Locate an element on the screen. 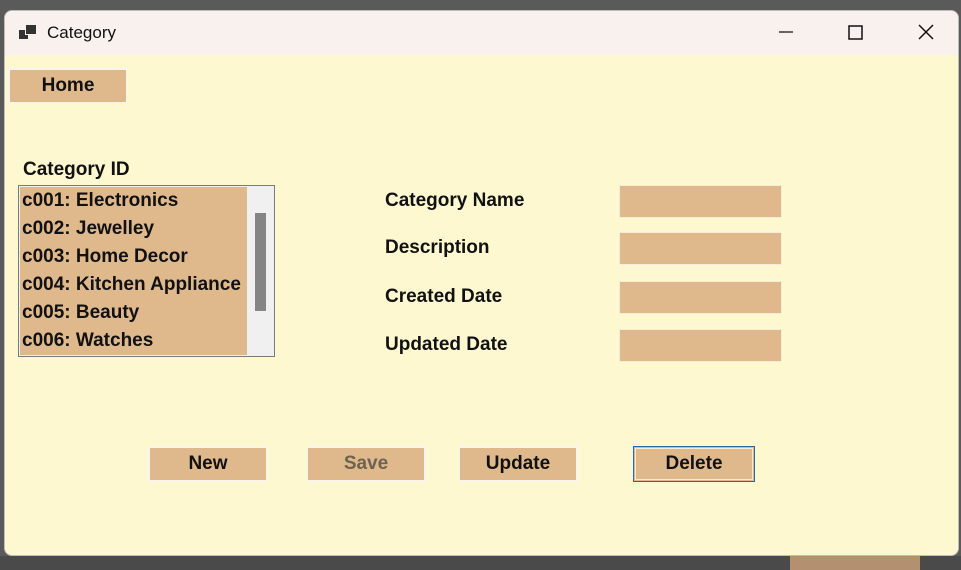 This screenshot has width=961, height=570. taskbar-item is located at coordinates (855, 563).